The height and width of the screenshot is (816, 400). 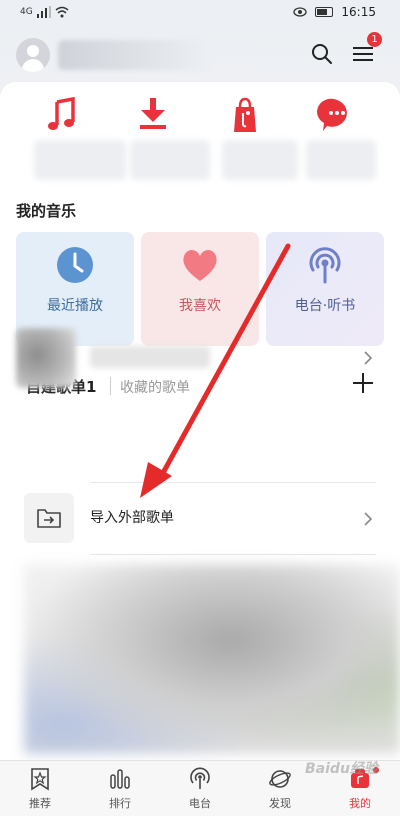 I want to click on wifi-icon, so click(x=62, y=12).